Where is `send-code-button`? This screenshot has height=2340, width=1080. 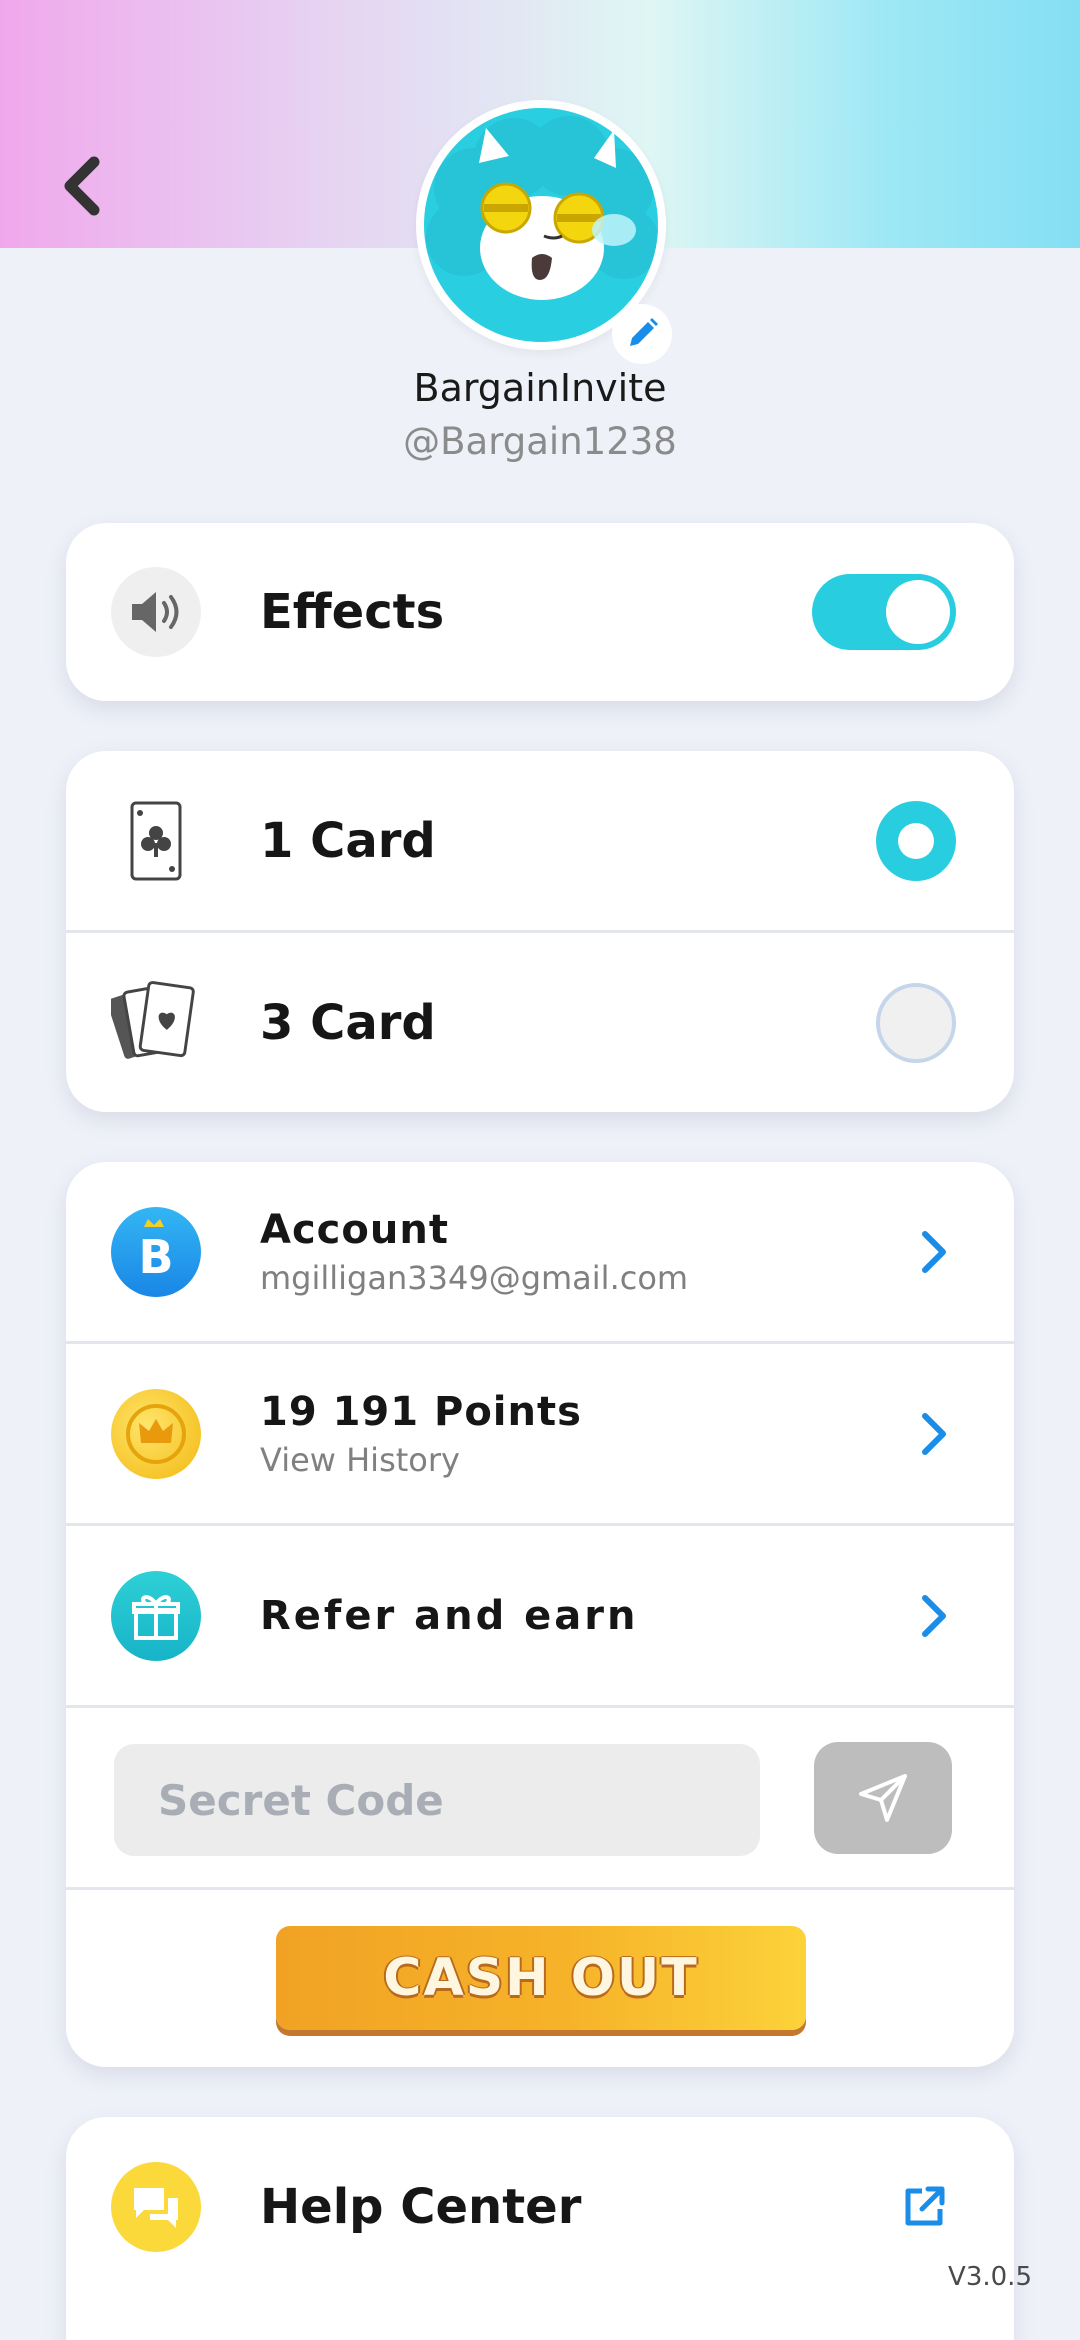 send-code-button is located at coordinates (883, 1798).